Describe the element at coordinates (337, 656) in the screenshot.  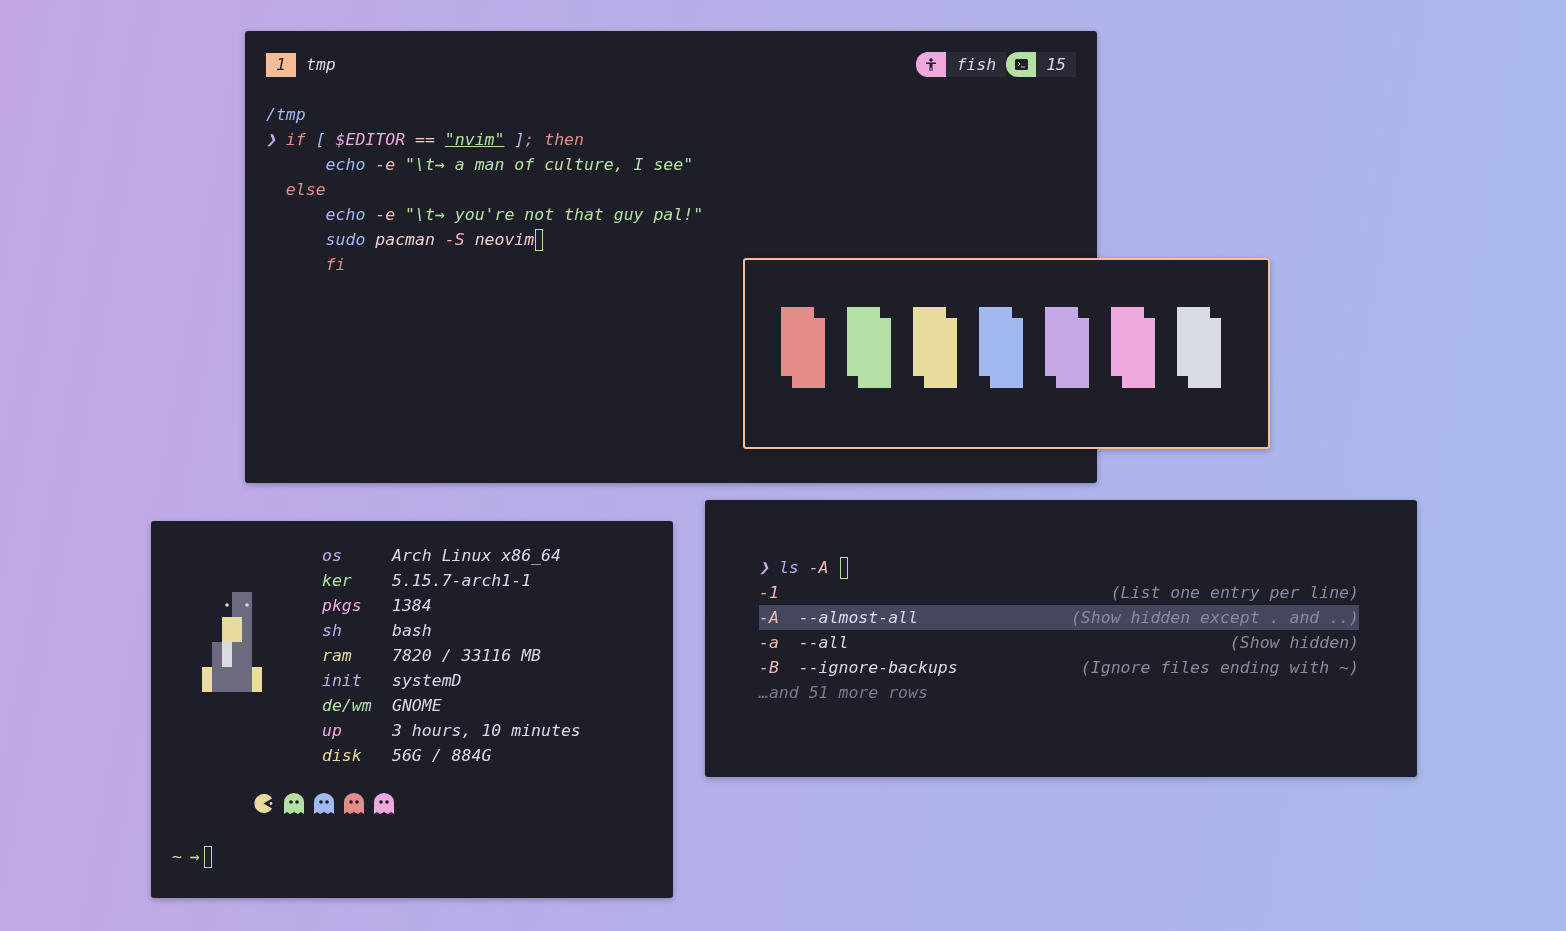
I see `info-label: ram` at that location.